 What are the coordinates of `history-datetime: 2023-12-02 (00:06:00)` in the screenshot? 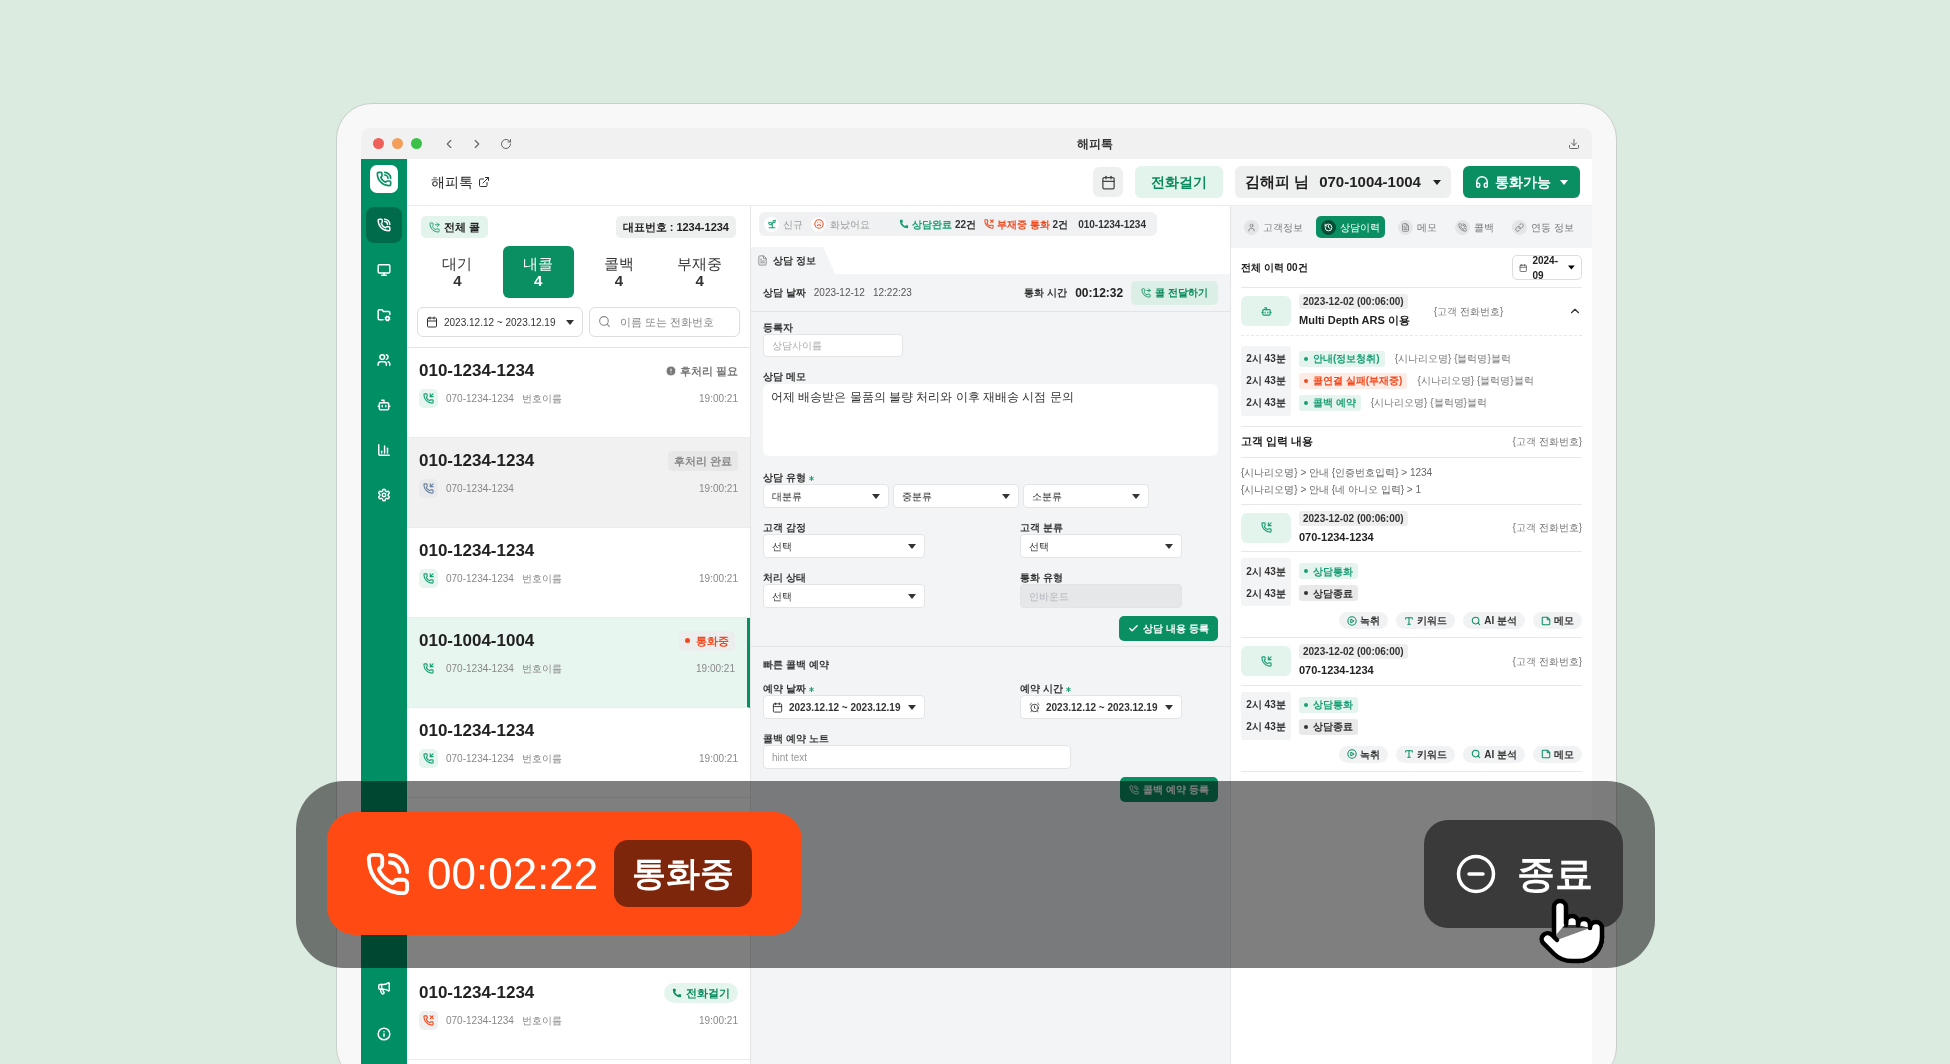 It's located at (1353, 518).